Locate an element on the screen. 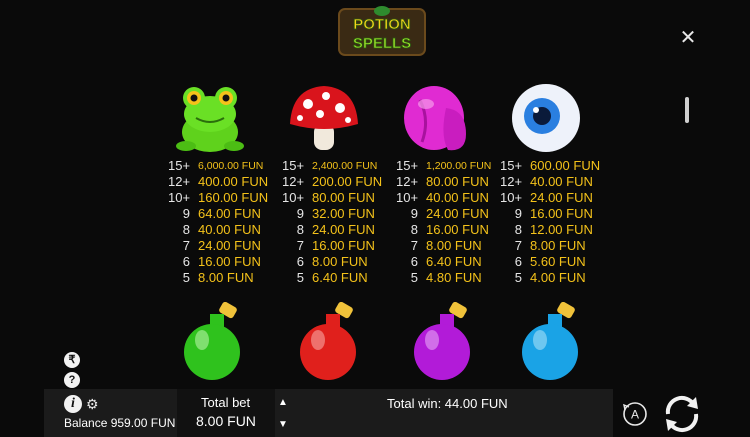  logo-line-2: SPELLS is located at coordinates (382, 43).